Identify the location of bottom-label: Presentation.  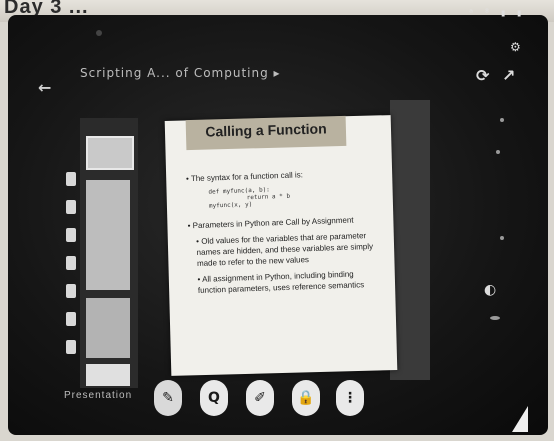
(98, 395).